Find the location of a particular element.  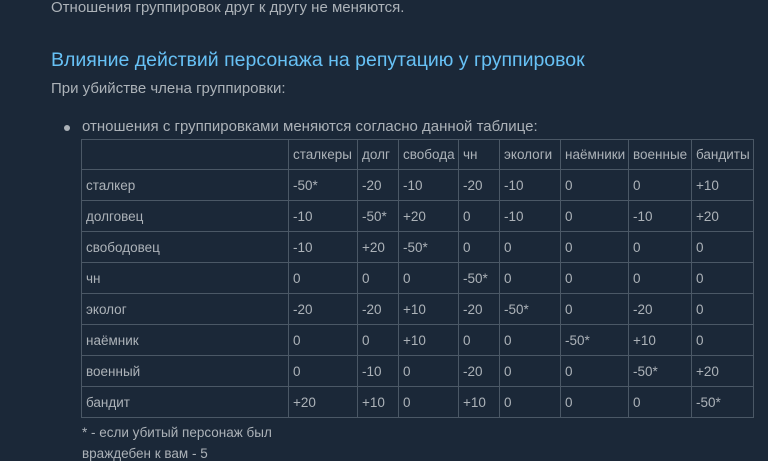

column-header: экологи is located at coordinates (530, 154).